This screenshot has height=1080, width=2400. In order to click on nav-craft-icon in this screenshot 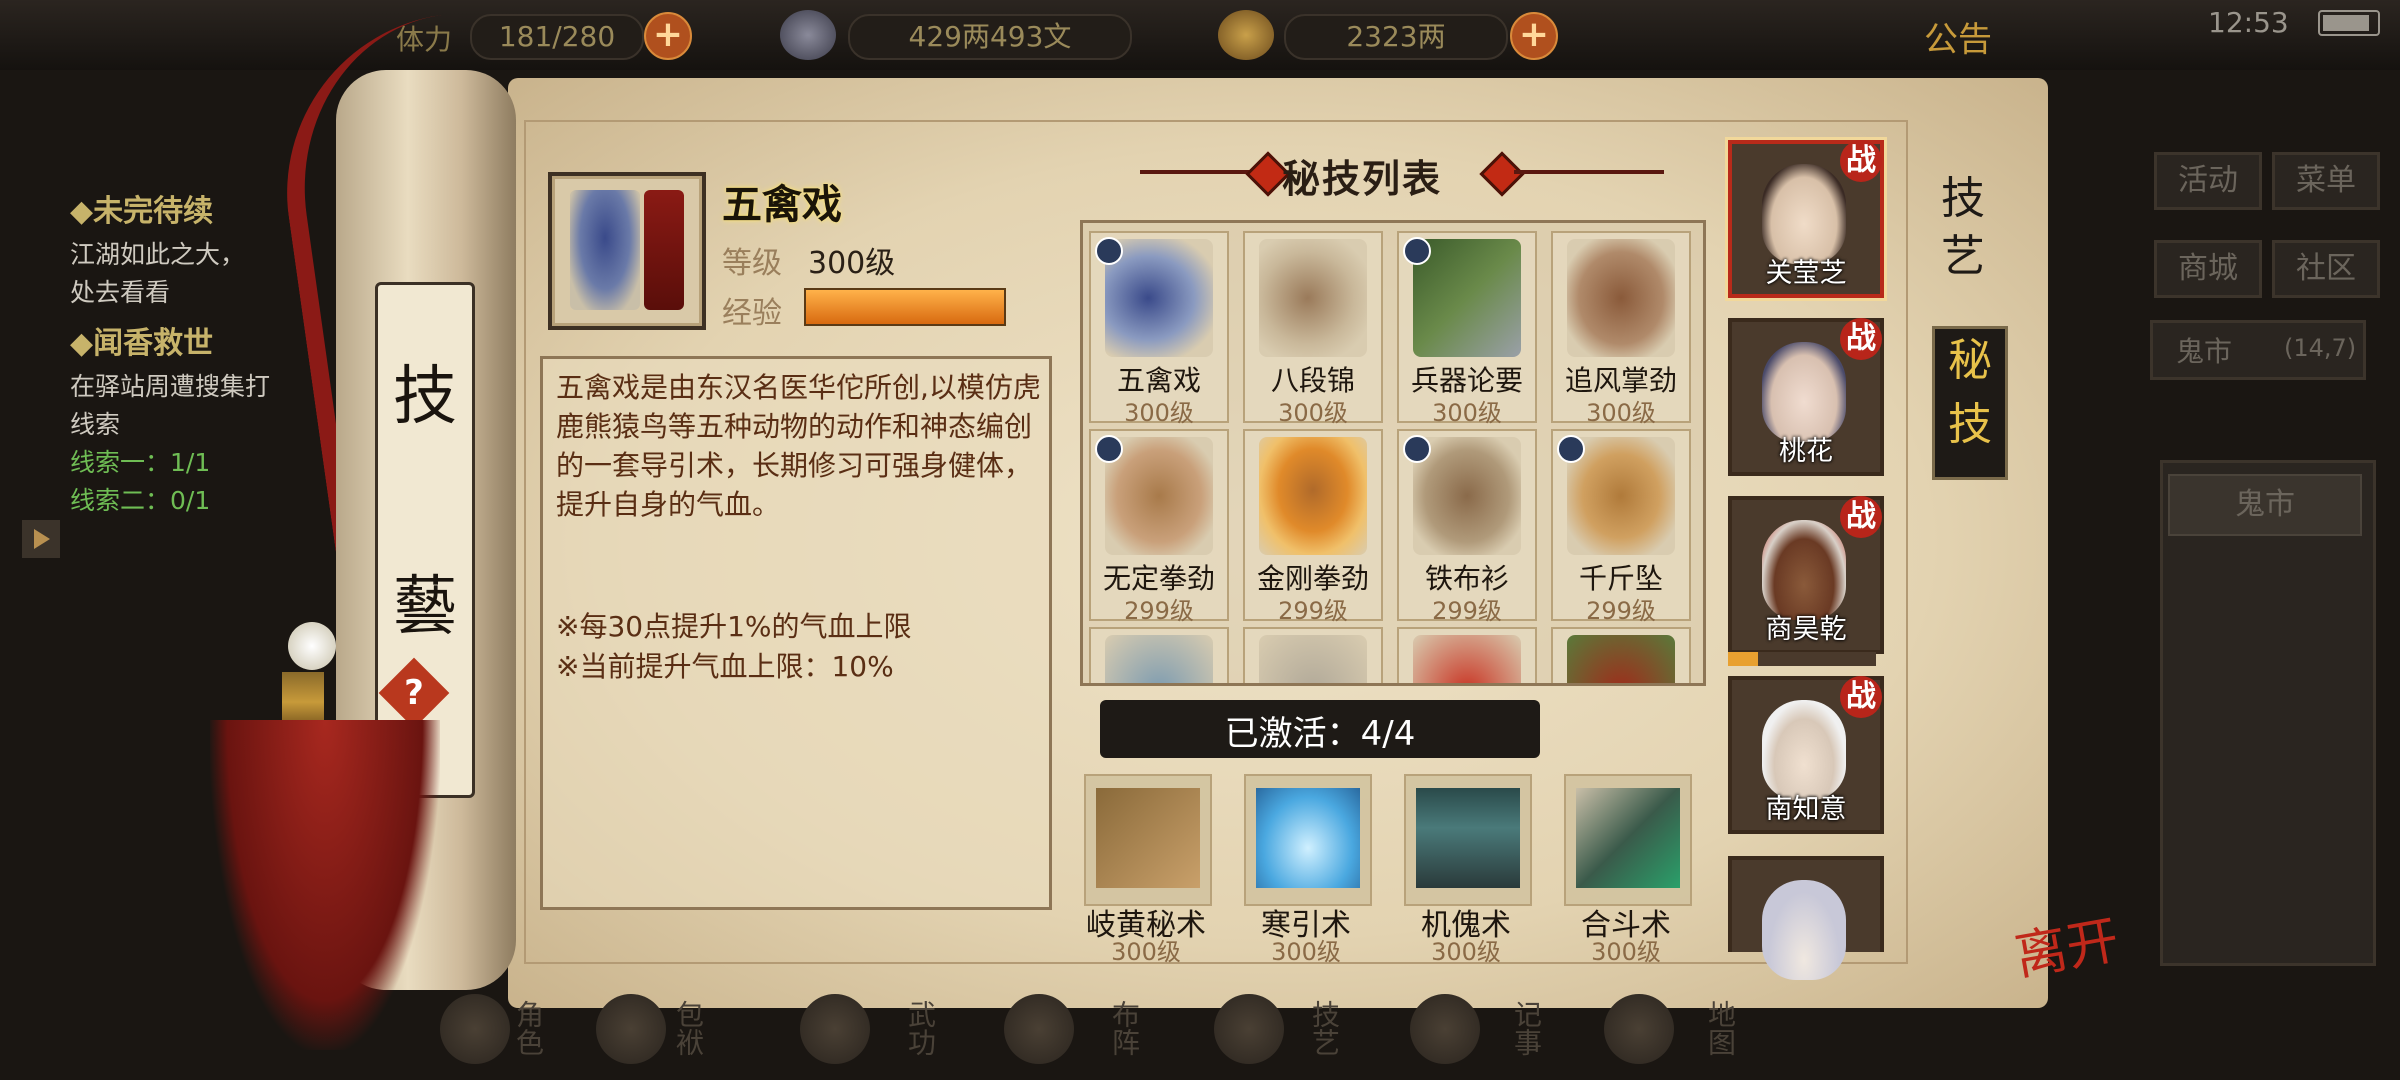, I will do `click(1249, 1029)`.